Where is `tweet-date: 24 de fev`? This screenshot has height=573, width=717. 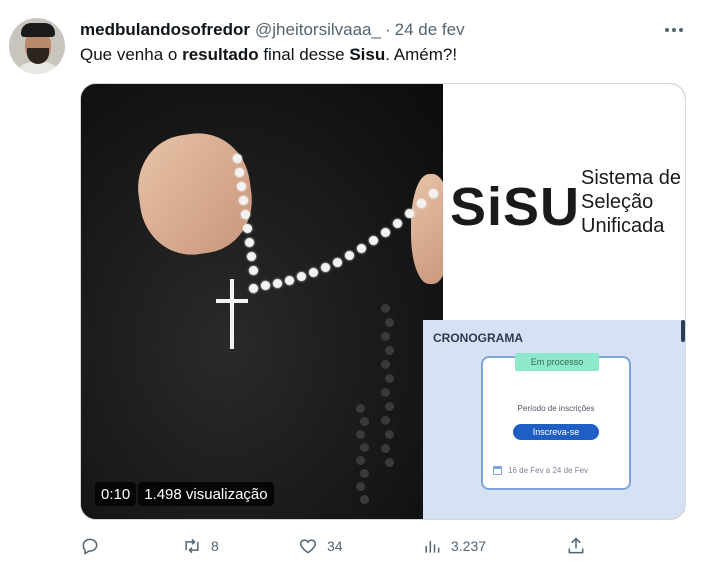 tweet-date: 24 de fev is located at coordinates (430, 30).